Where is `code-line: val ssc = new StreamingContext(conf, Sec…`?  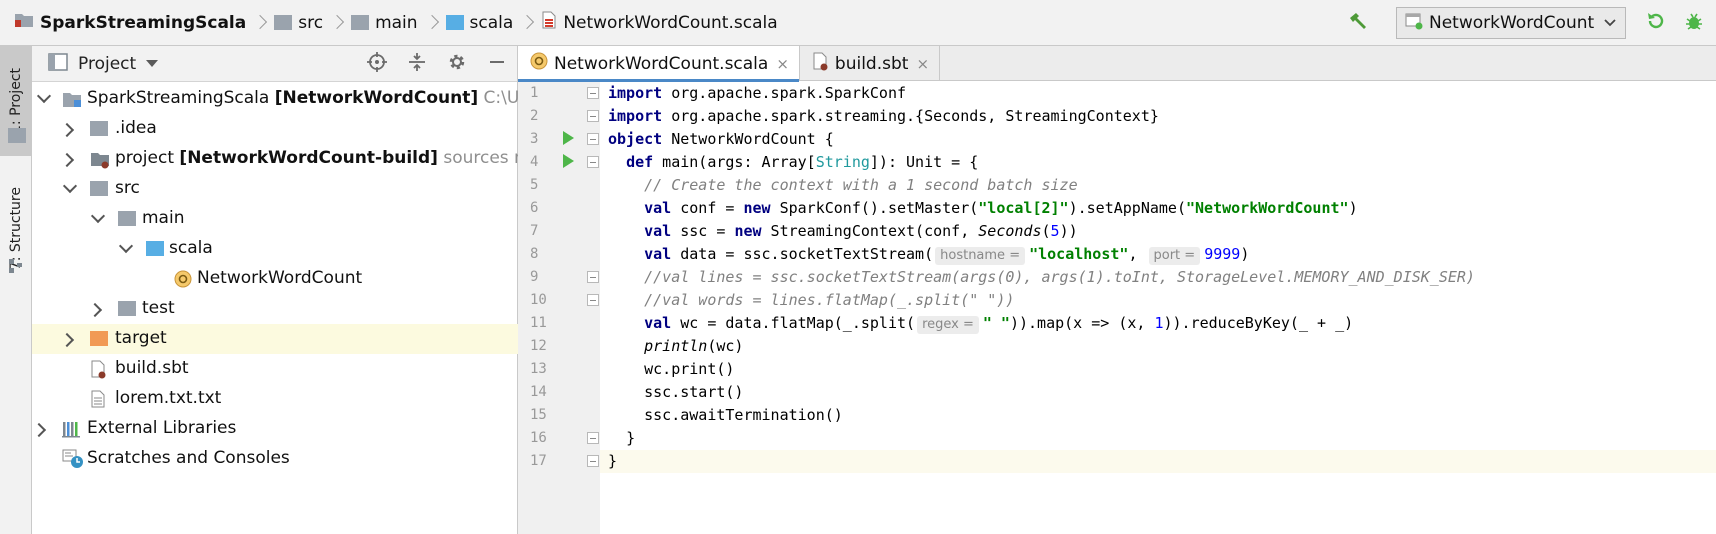 code-line: val ssc = new StreamingContext(conf, Sec… is located at coordinates (1158, 231).